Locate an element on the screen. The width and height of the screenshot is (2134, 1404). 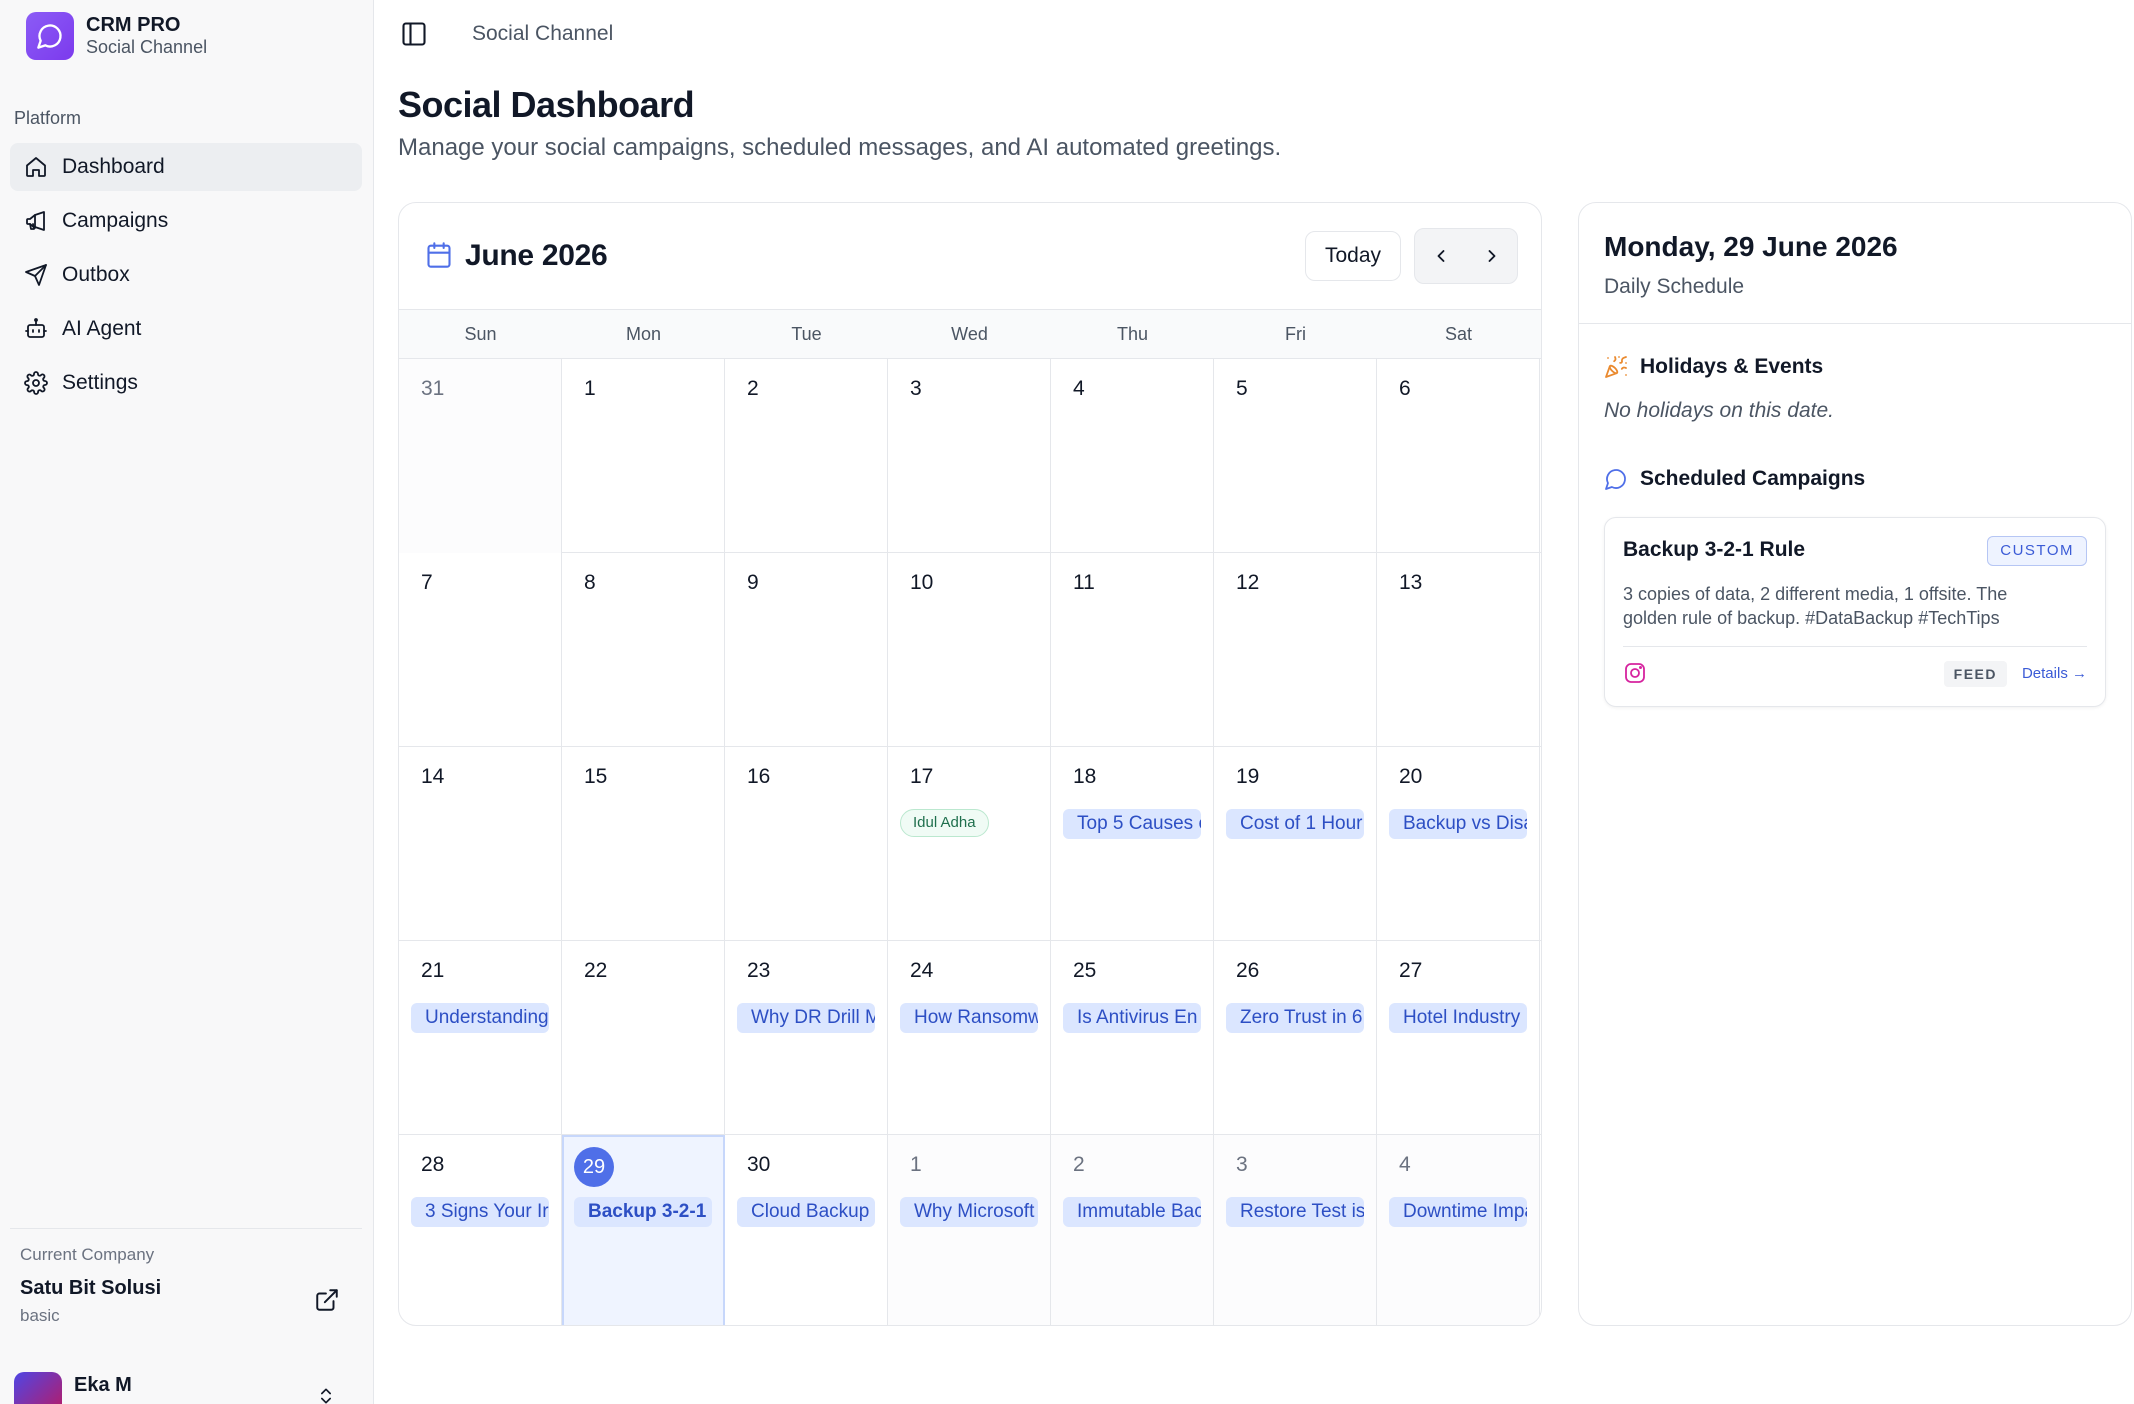
calendar-event-pill: Why DR Drill M is located at coordinates (806, 1018).